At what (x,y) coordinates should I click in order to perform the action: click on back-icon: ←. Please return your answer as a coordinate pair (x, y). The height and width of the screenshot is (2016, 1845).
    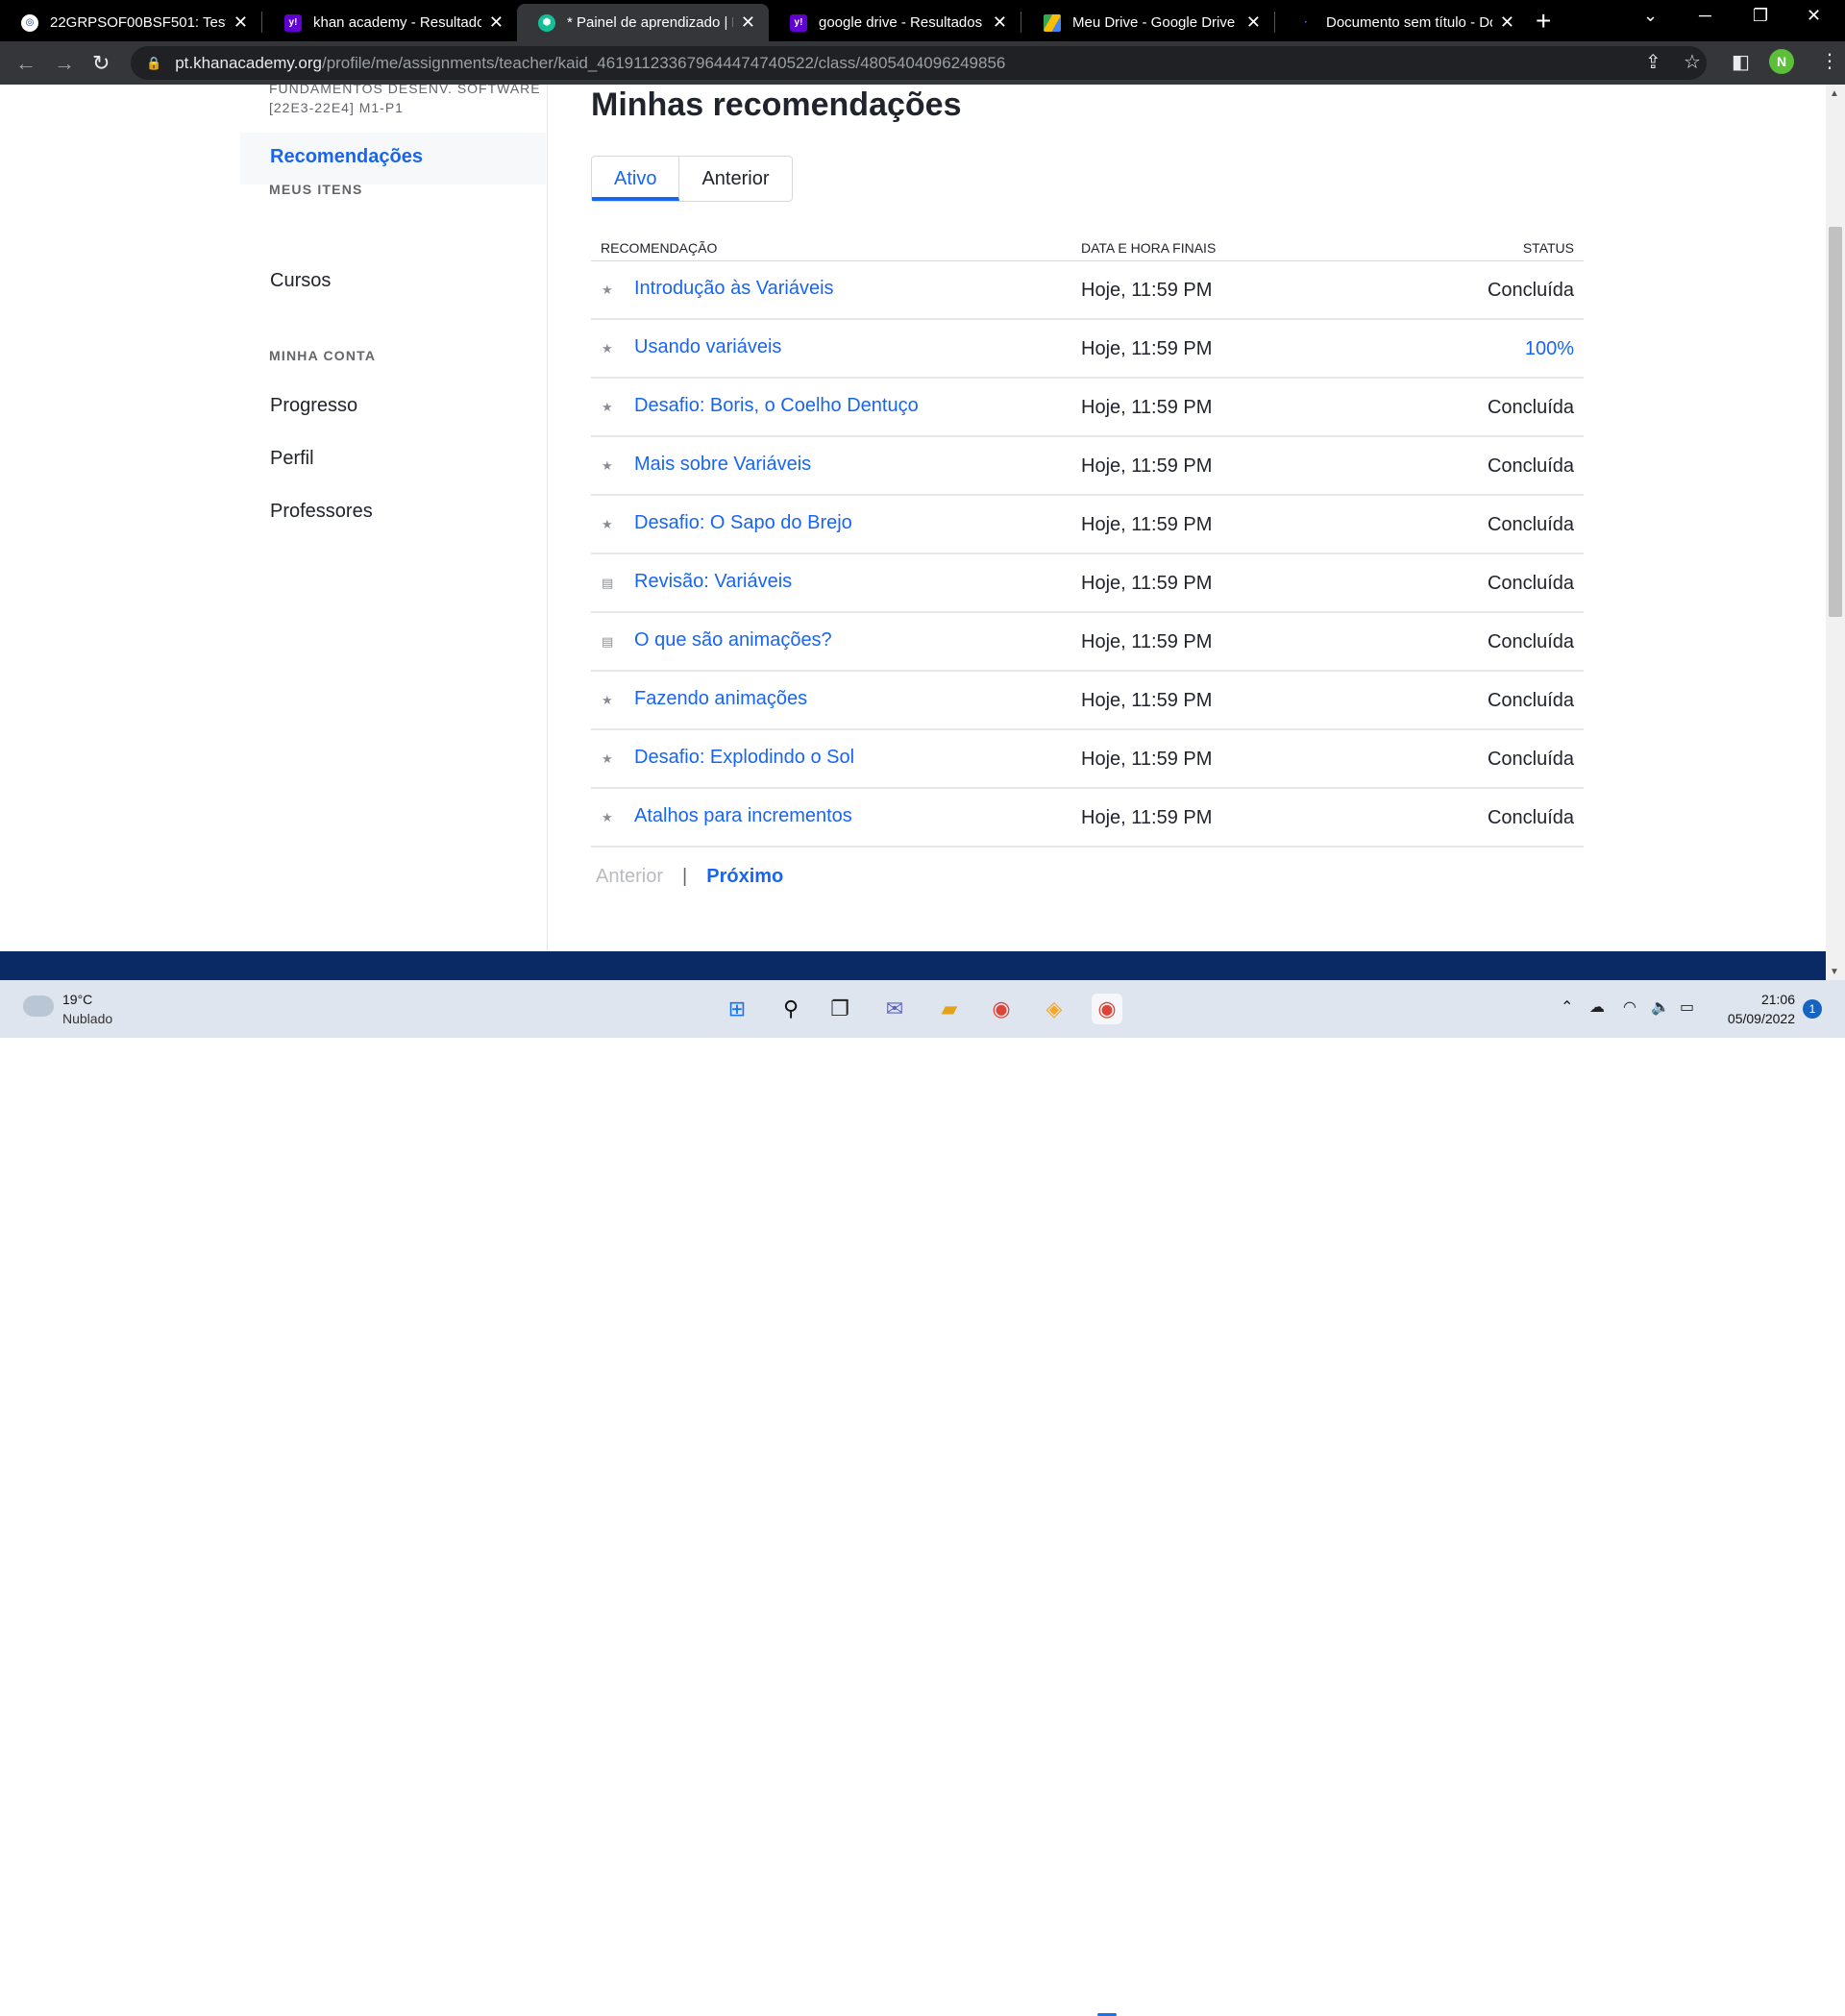
    Looking at the image, I should click on (26, 63).